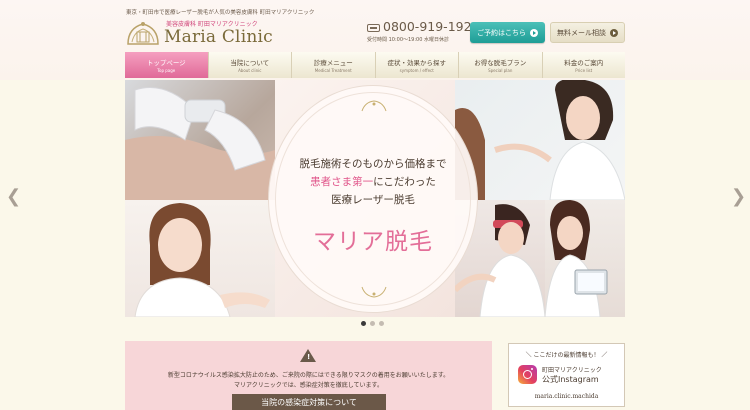 This screenshot has height=410, width=750. I want to click on instagram-account: maria.clinic.machida, so click(566, 396).